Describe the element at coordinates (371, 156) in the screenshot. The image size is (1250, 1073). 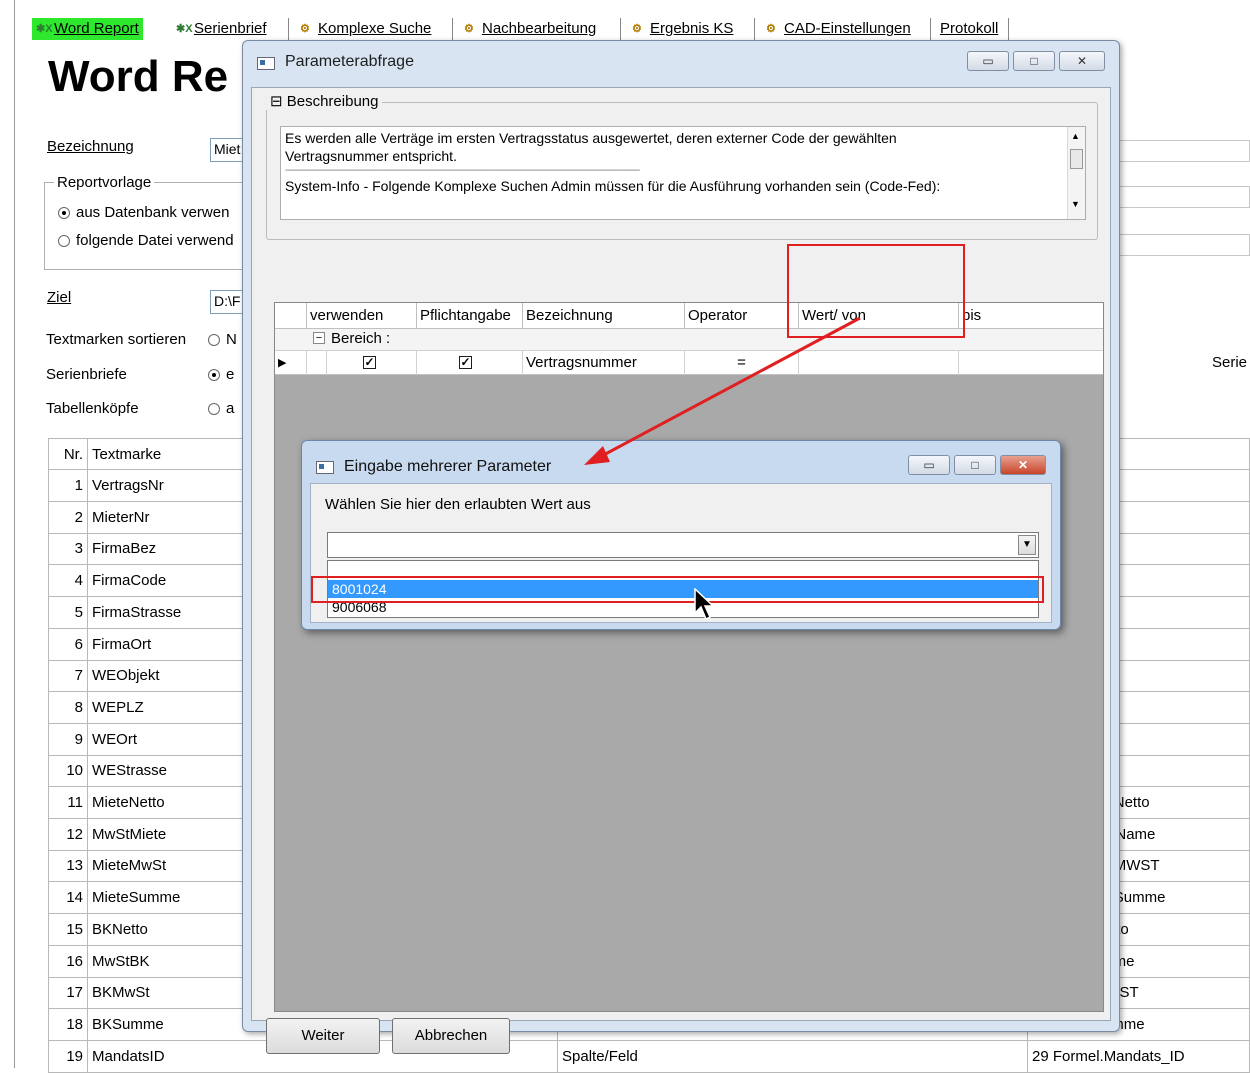
I see `desc-line: Vertragsnummer entspricht.` at that location.